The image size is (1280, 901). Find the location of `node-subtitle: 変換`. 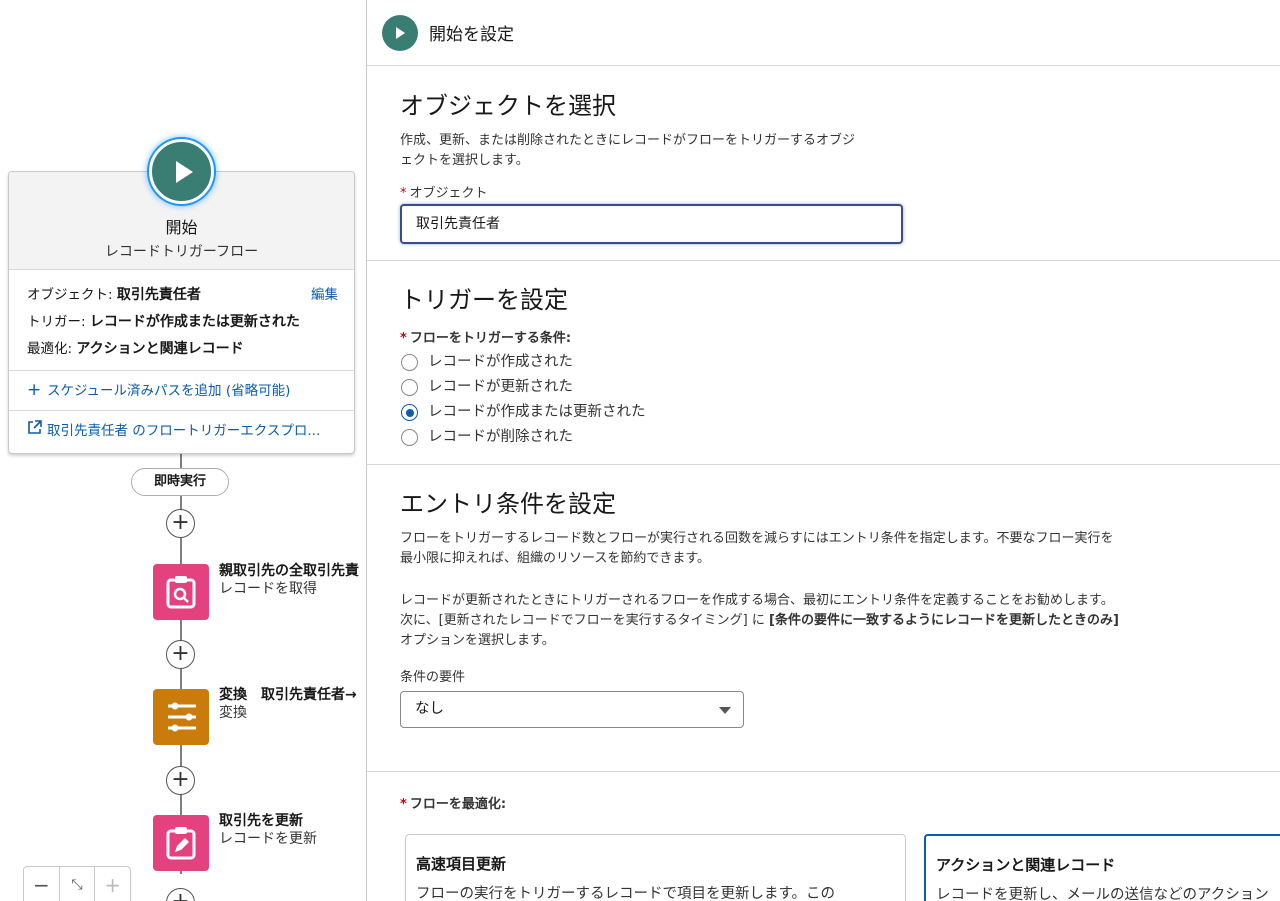

node-subtitle: 変換 is located at coordinates (233, 713).